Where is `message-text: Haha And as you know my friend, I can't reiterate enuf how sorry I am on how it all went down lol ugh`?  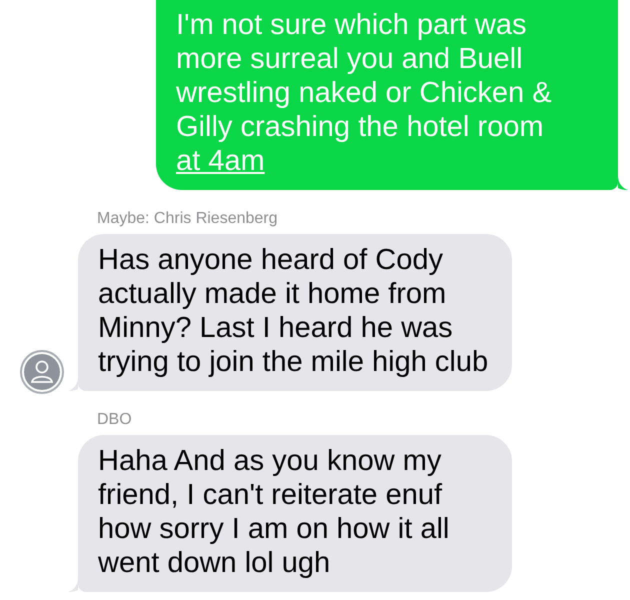 message-text: Haha And as you know my friend, I can't reiterate enuf how sorry I am on how it all went down lol ugh is located at coordinates (274, 512).